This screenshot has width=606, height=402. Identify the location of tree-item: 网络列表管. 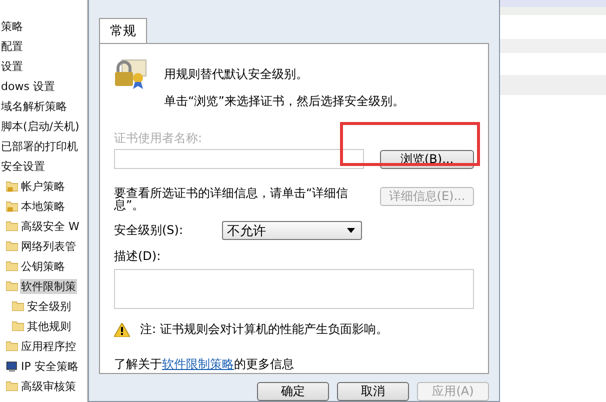
(48, 246).